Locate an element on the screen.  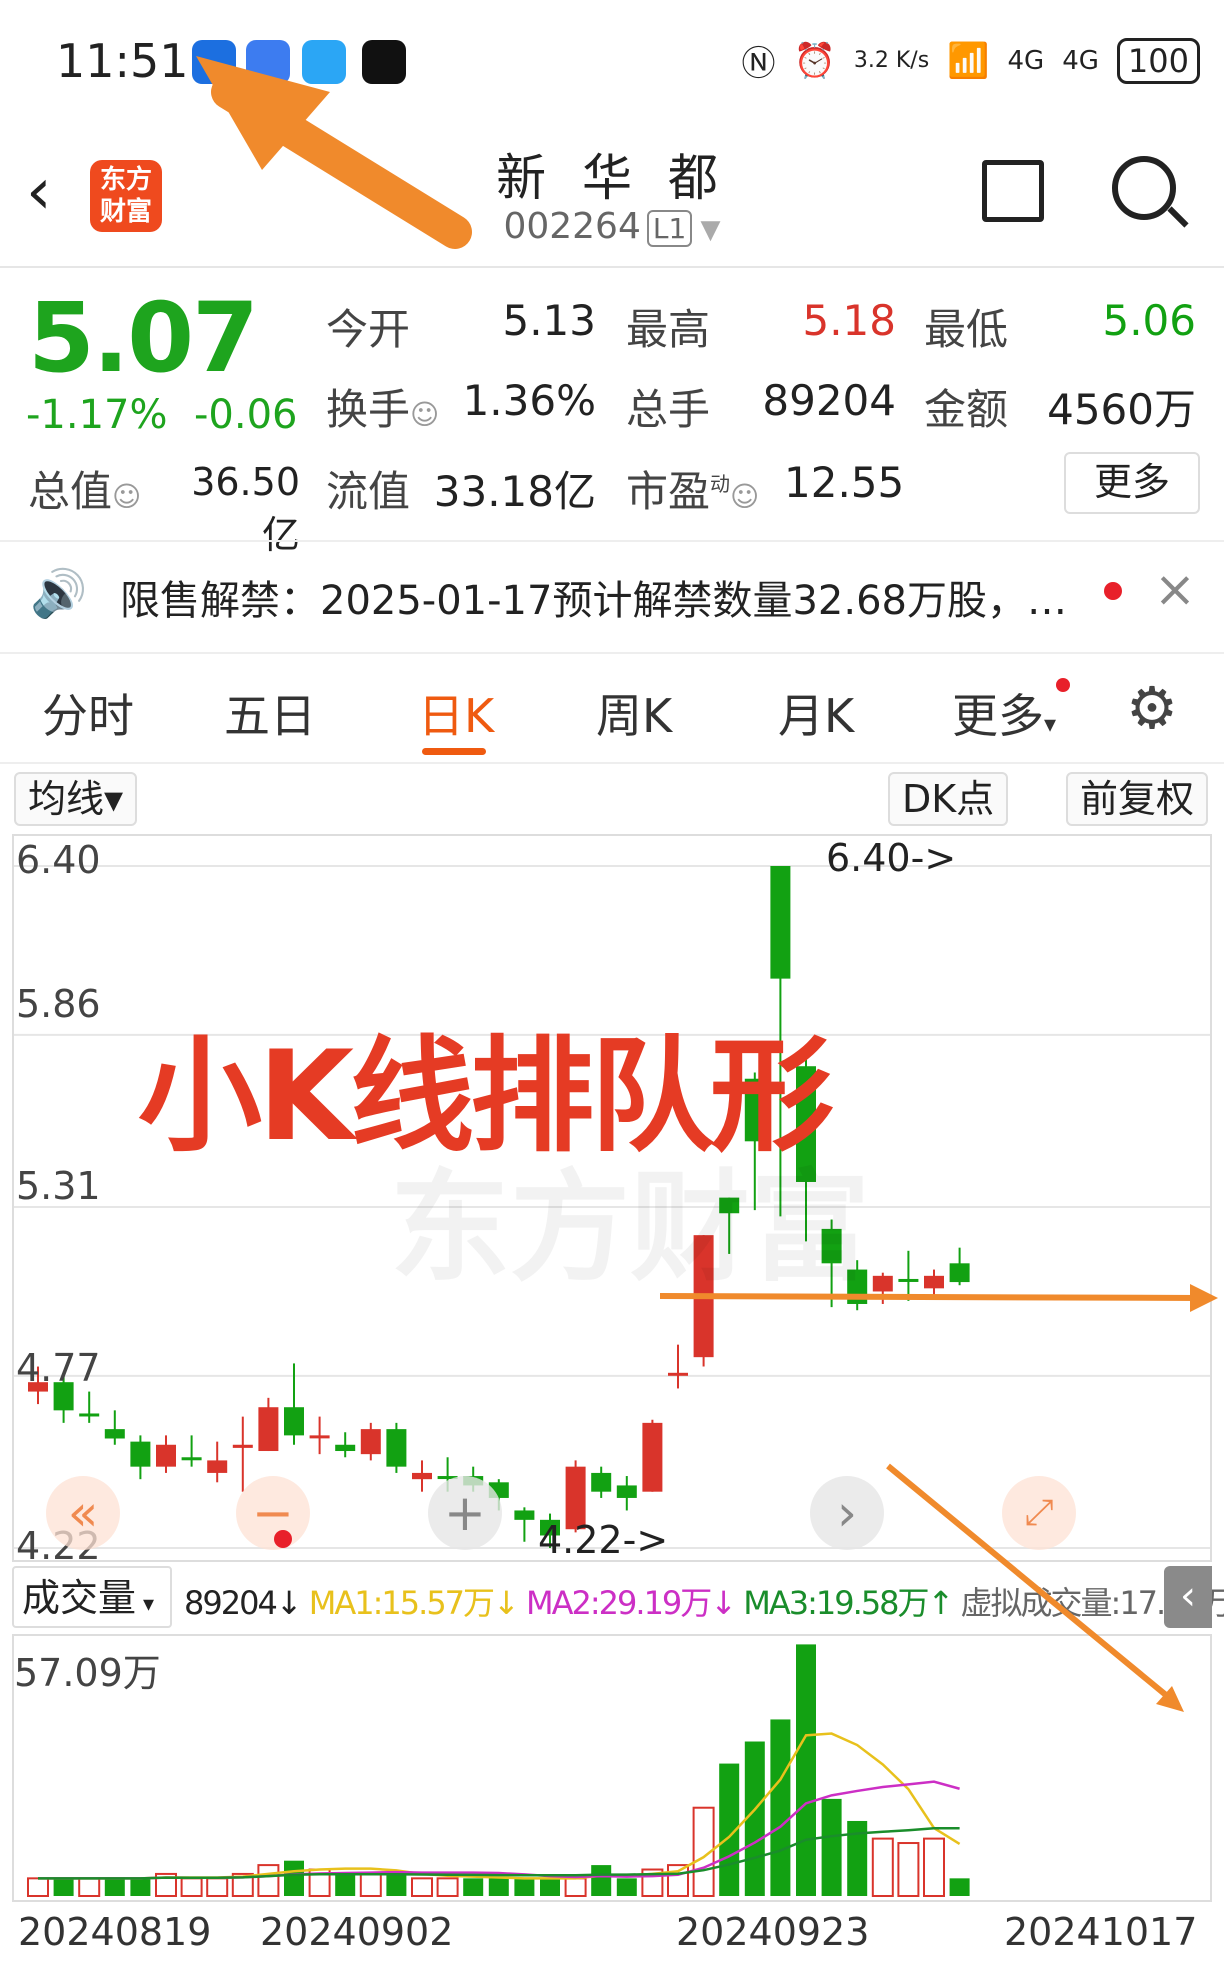
share-icon is located at coordinates (1013, 191).